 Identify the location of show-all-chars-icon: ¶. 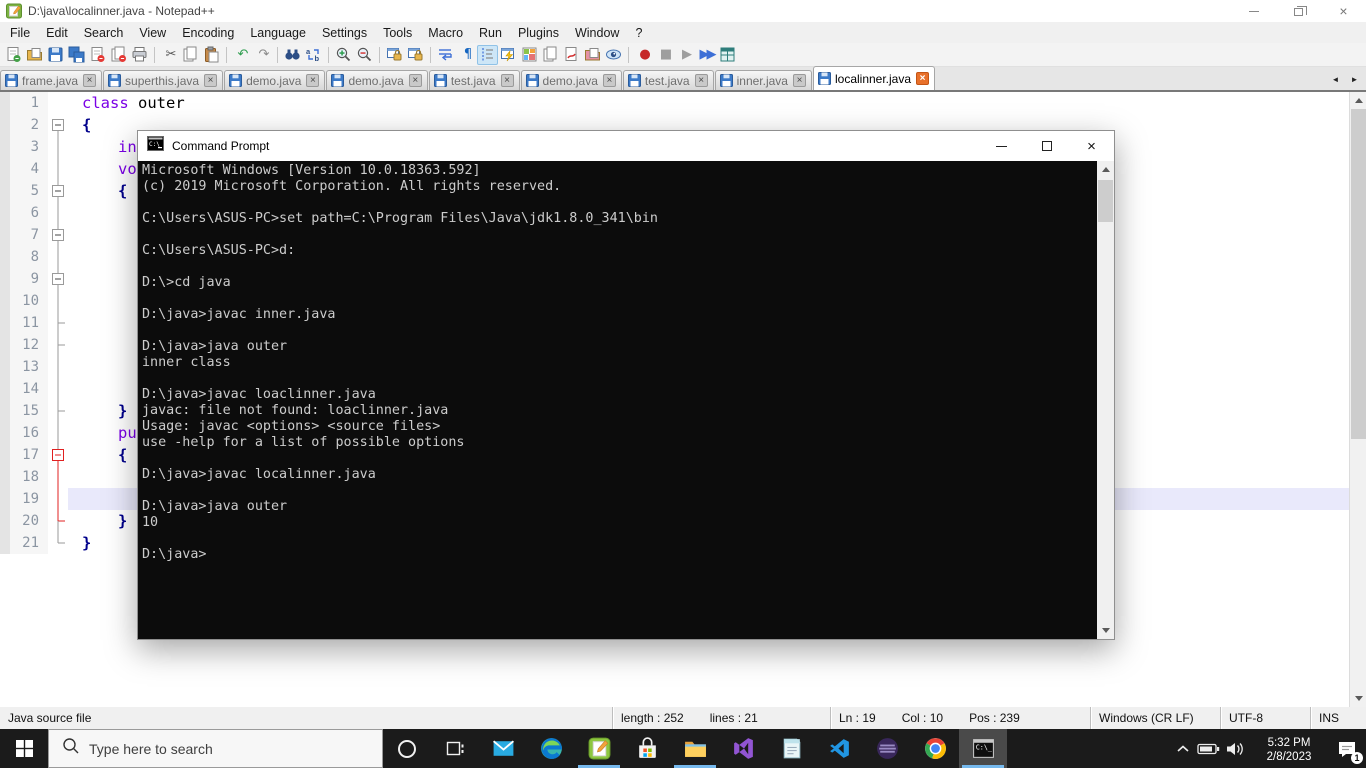
(466, 55).